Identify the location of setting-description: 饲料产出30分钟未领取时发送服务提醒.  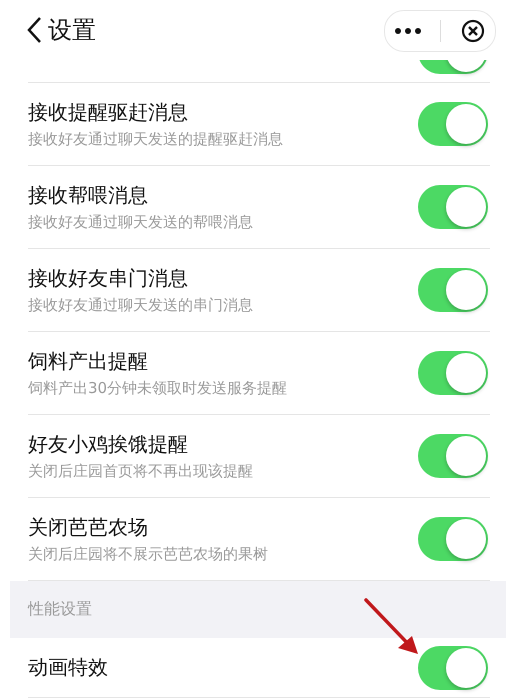
(158, 388).